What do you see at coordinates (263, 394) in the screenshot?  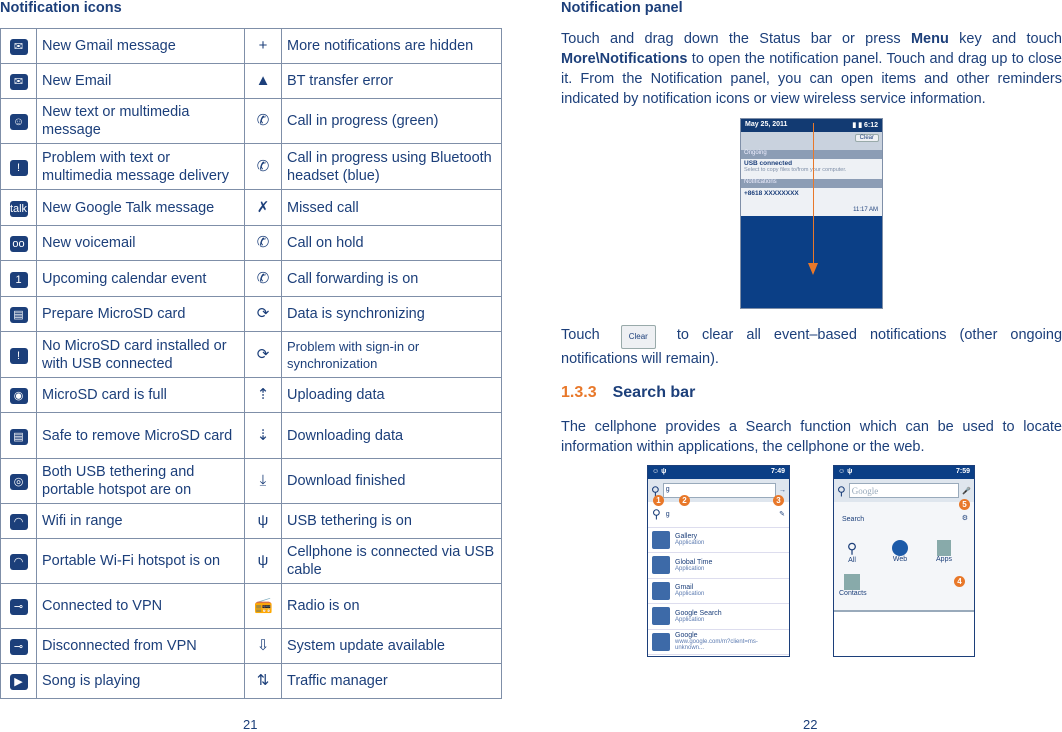 I see `upload-icon: ⇡` at bounding box center [263, 394].